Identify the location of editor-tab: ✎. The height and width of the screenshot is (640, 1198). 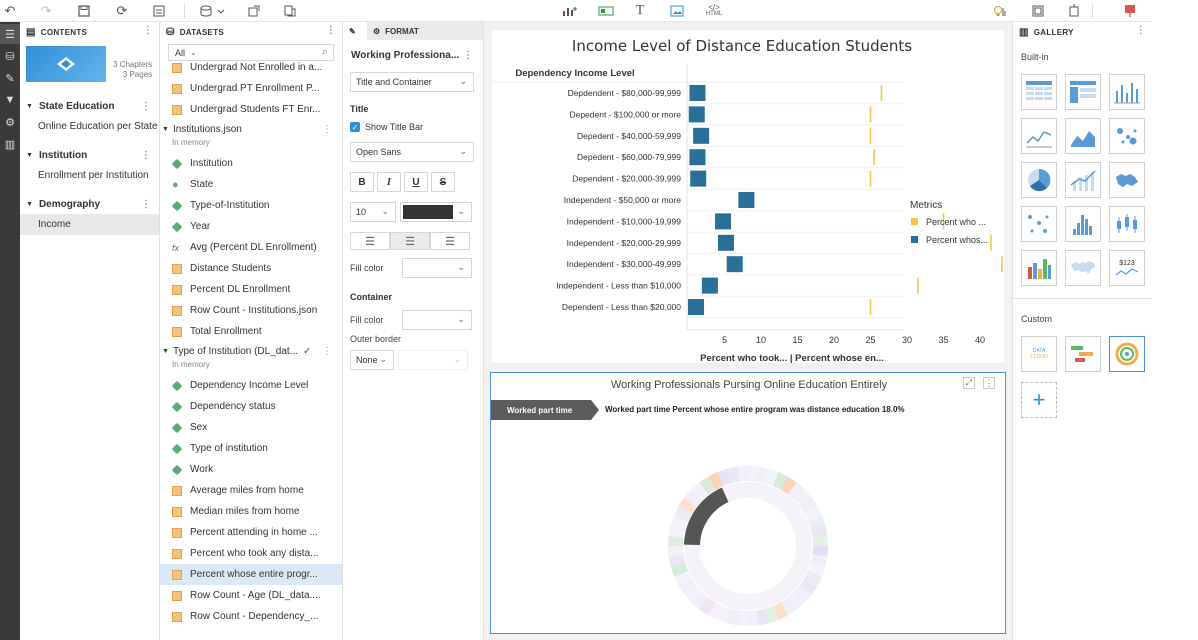
(355, 31).